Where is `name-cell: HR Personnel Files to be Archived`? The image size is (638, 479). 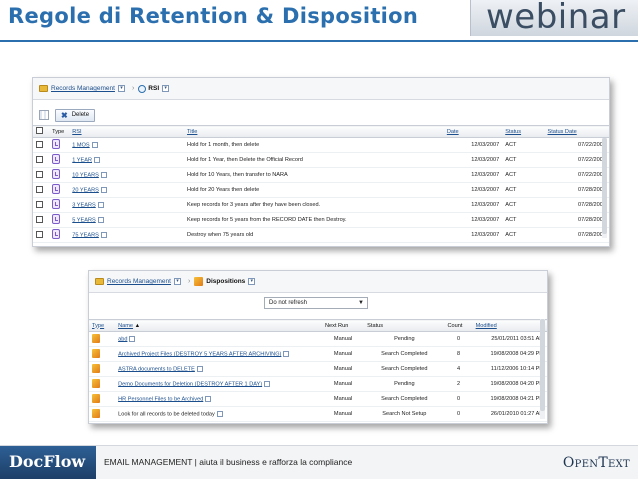
name-cell: HR Personnel Files to be Archived is located at coordinates (218, 399).